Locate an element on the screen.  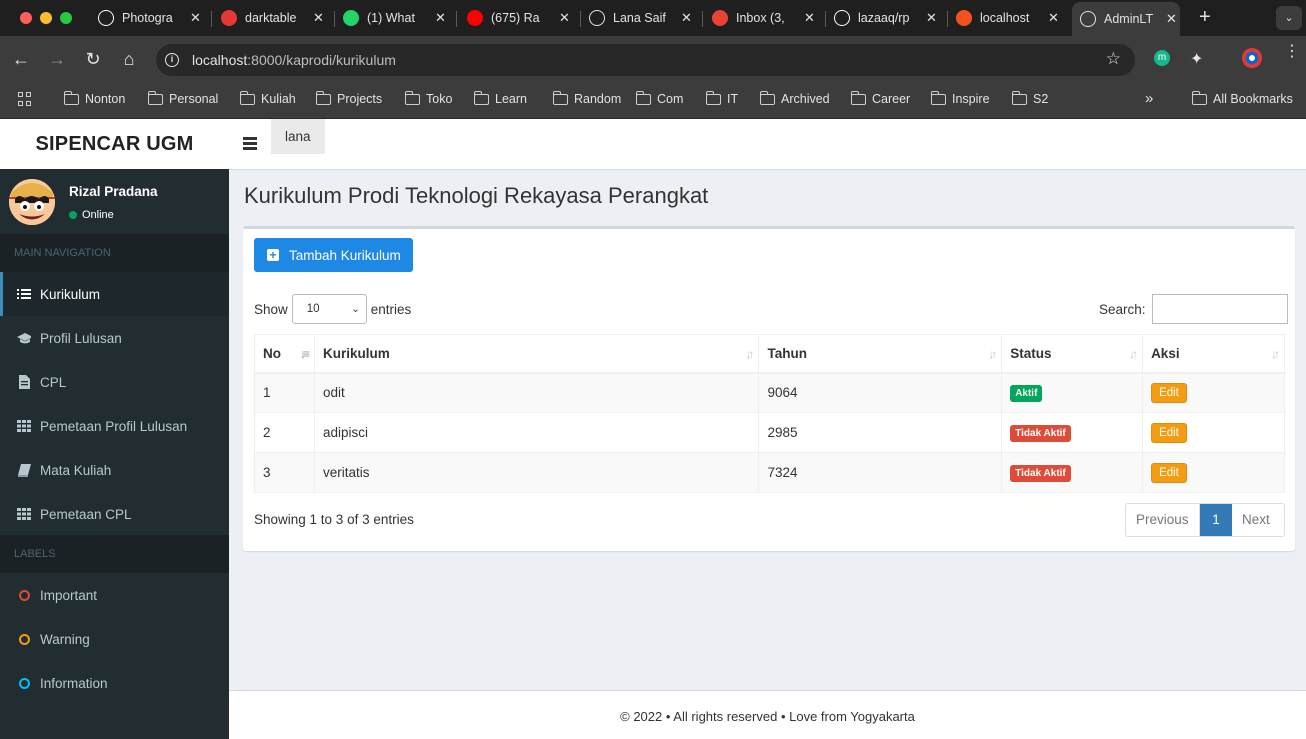
column-header-no: No ↓≡ is located at coordinates (284, 354).